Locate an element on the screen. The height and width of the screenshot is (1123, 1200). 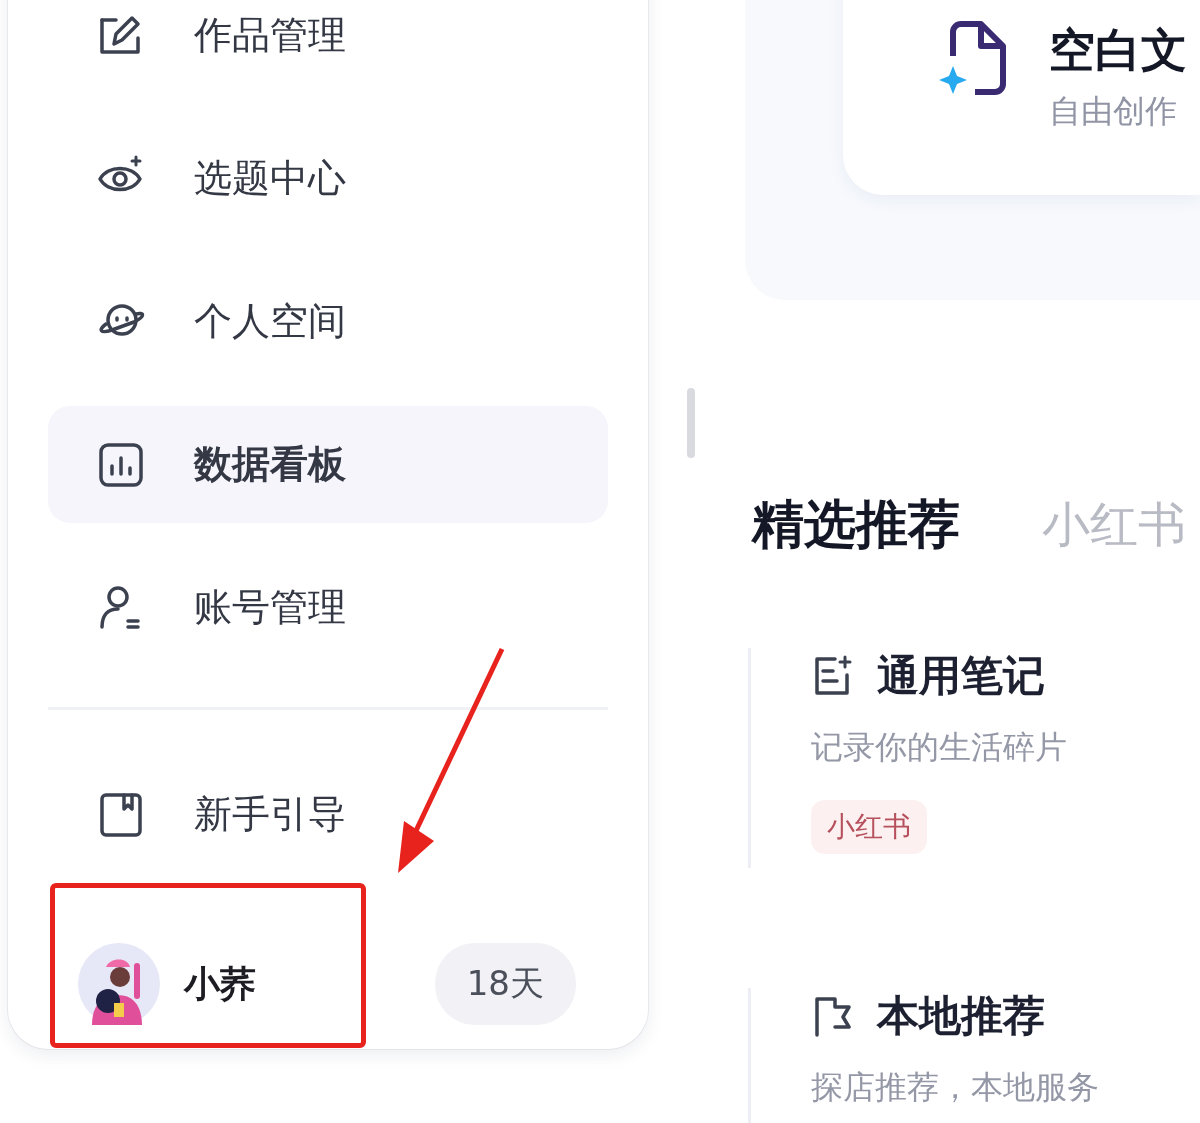
category-tab: 精选推荐 is located at coordinates (856, 525).